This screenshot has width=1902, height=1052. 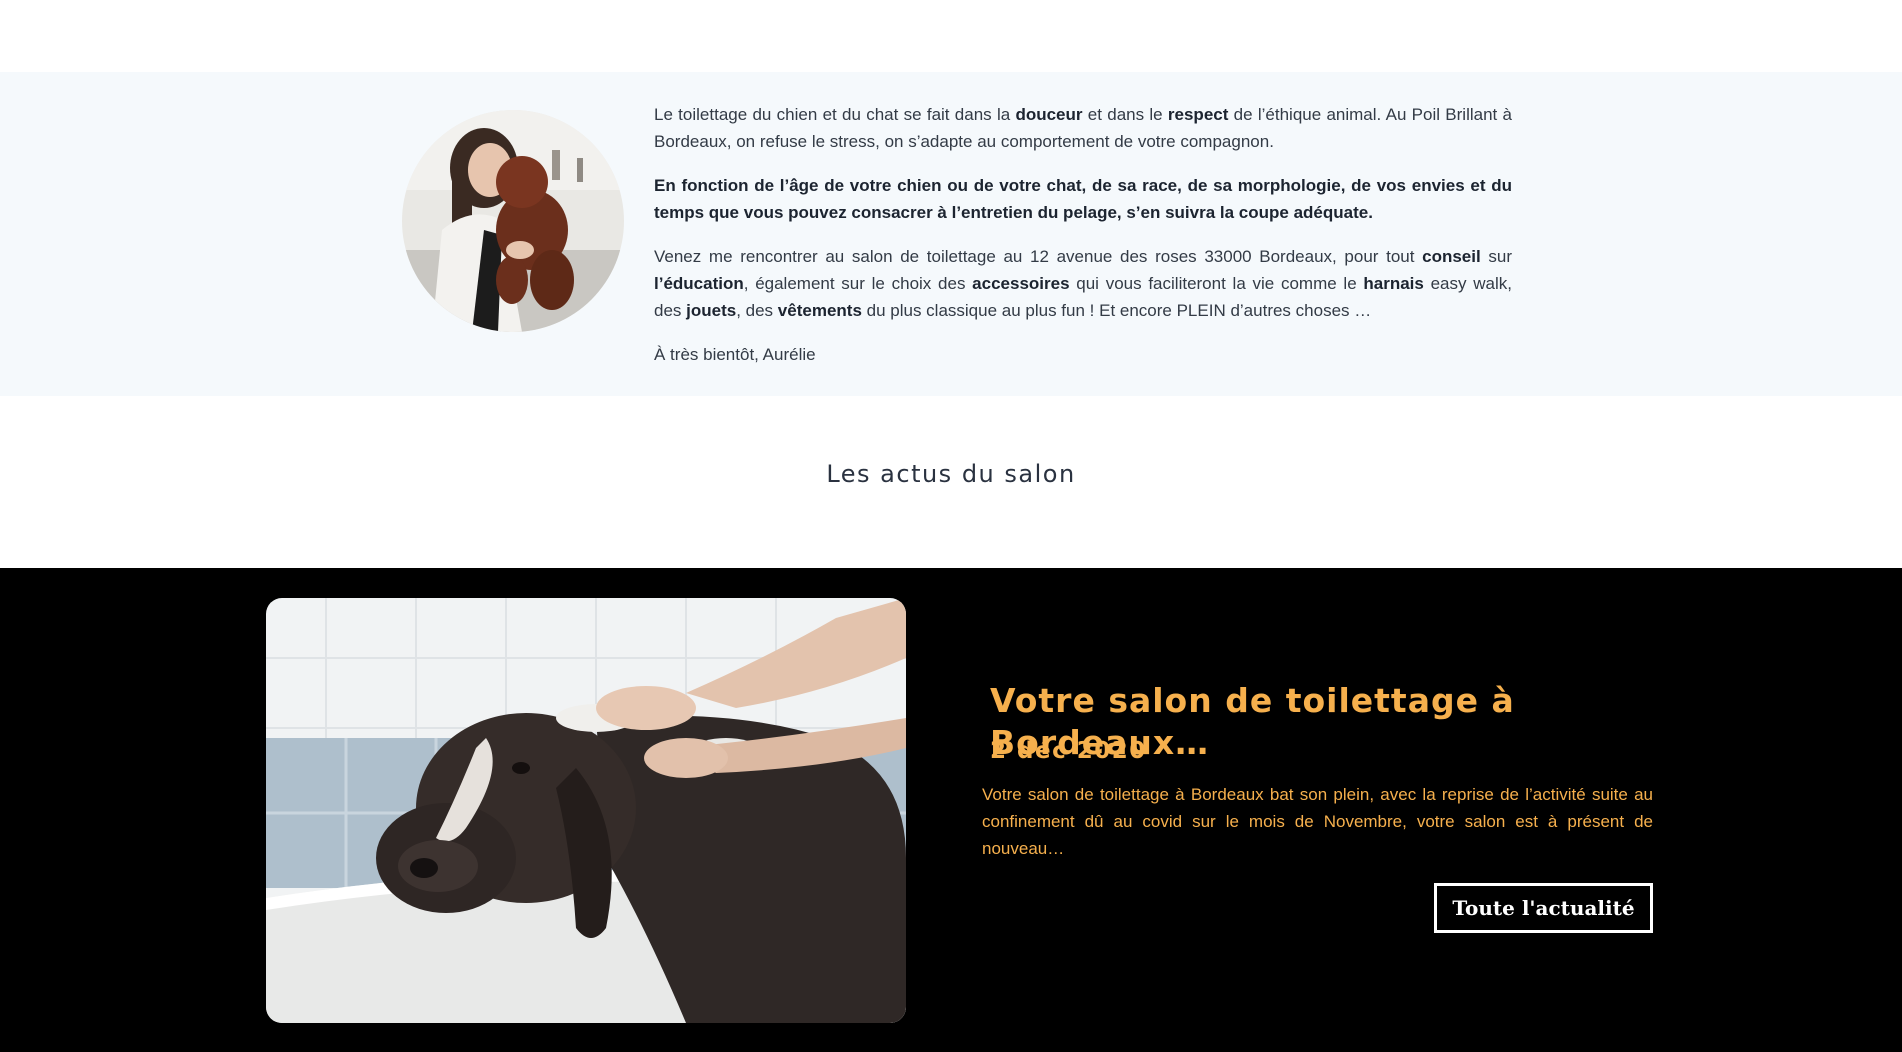 I want to click on all-news-button: Toute l'actualité, so click(x=1543, y=908).